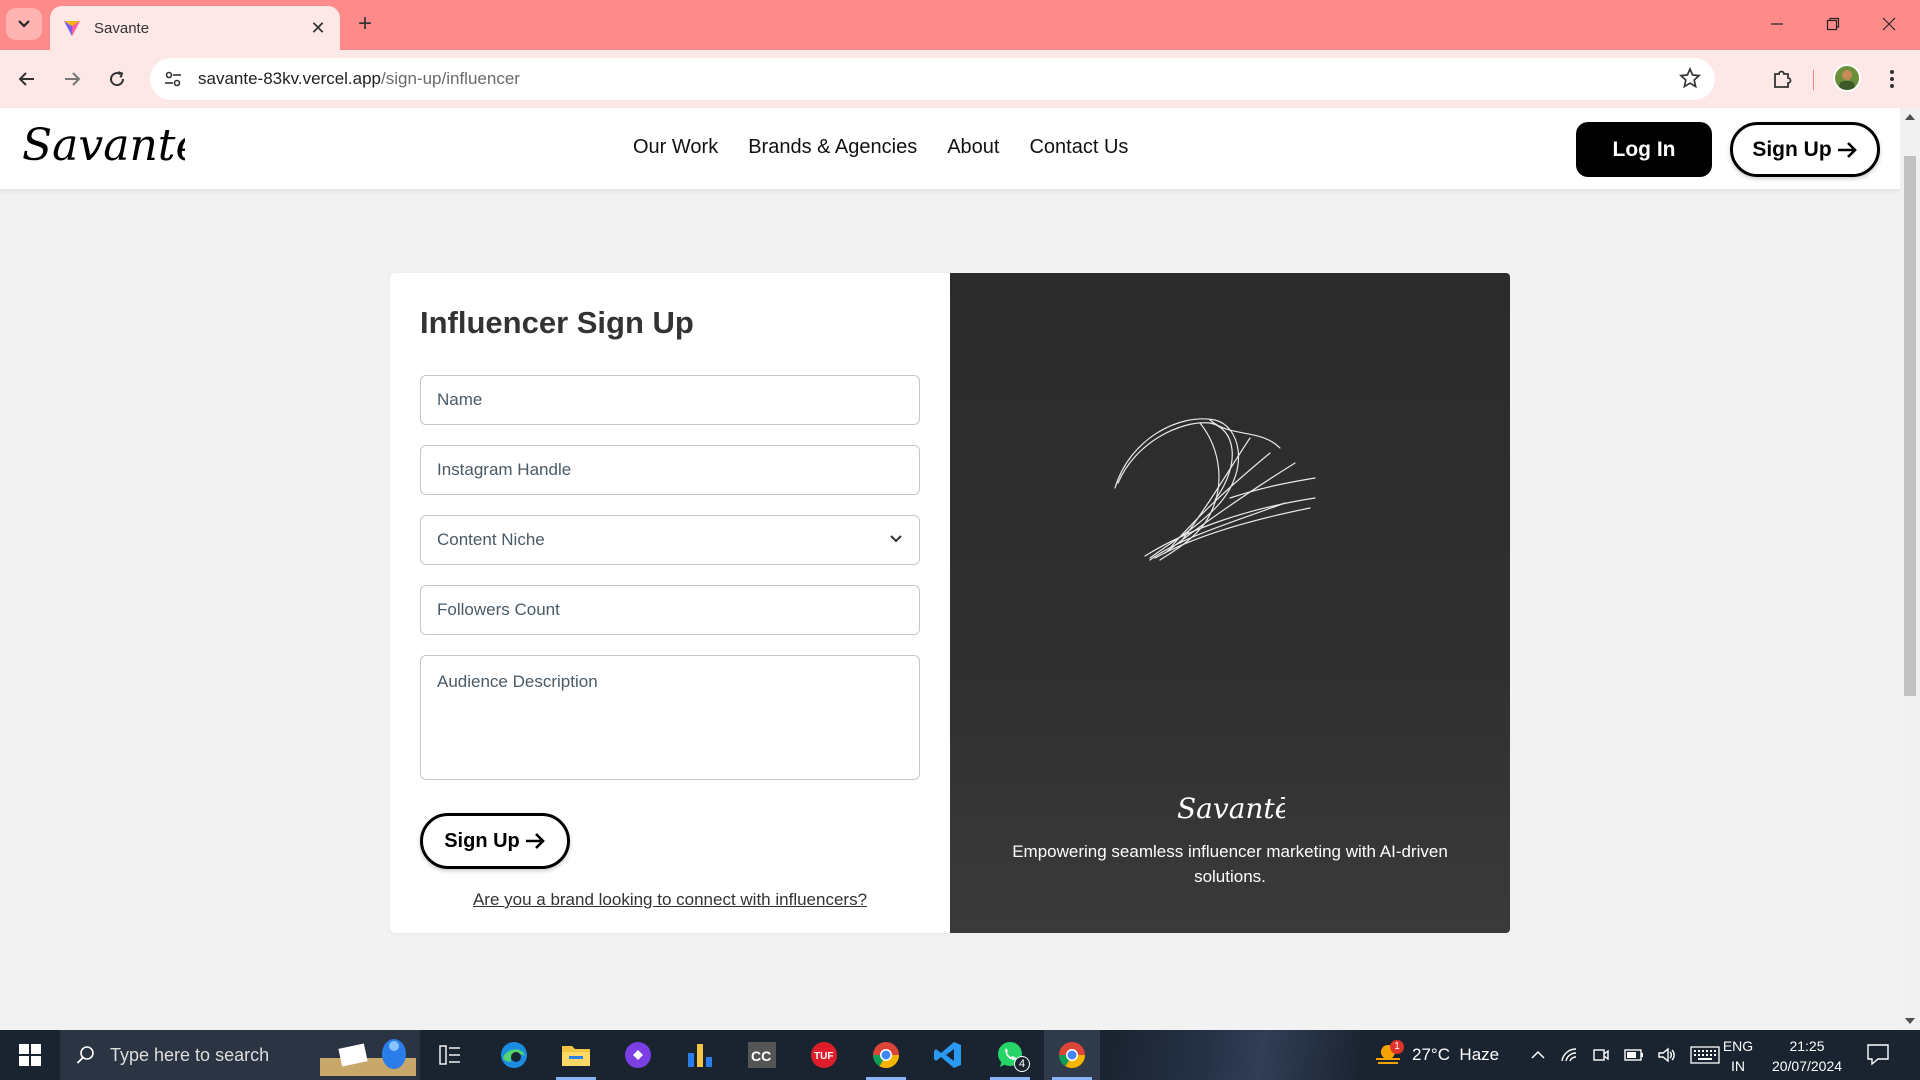  What do you see at coordinates (1738, 1066) in the screenshot?
I see `lang-line2: IN` at bounding box center [1738, 1066].